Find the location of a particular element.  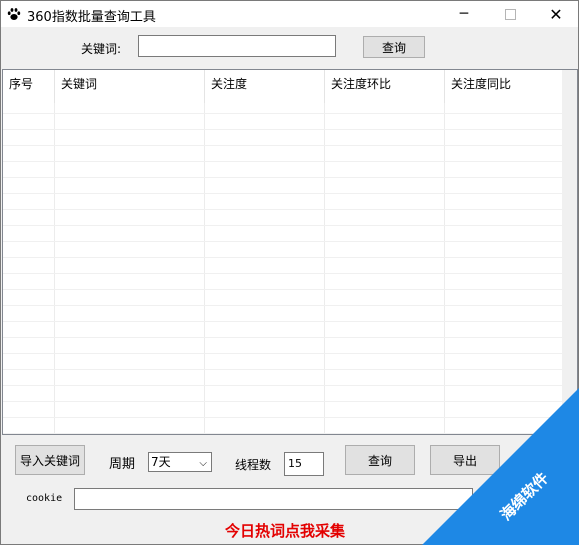

paw-icon is located at coordinates (14, 14).